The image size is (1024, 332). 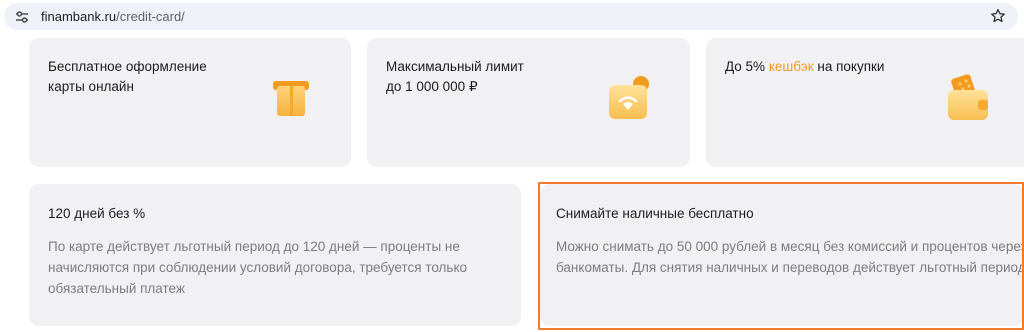 I want to click on benefit-title: Максимальный лимит до 1 000 000 ₽, so click(x=455, y=77).